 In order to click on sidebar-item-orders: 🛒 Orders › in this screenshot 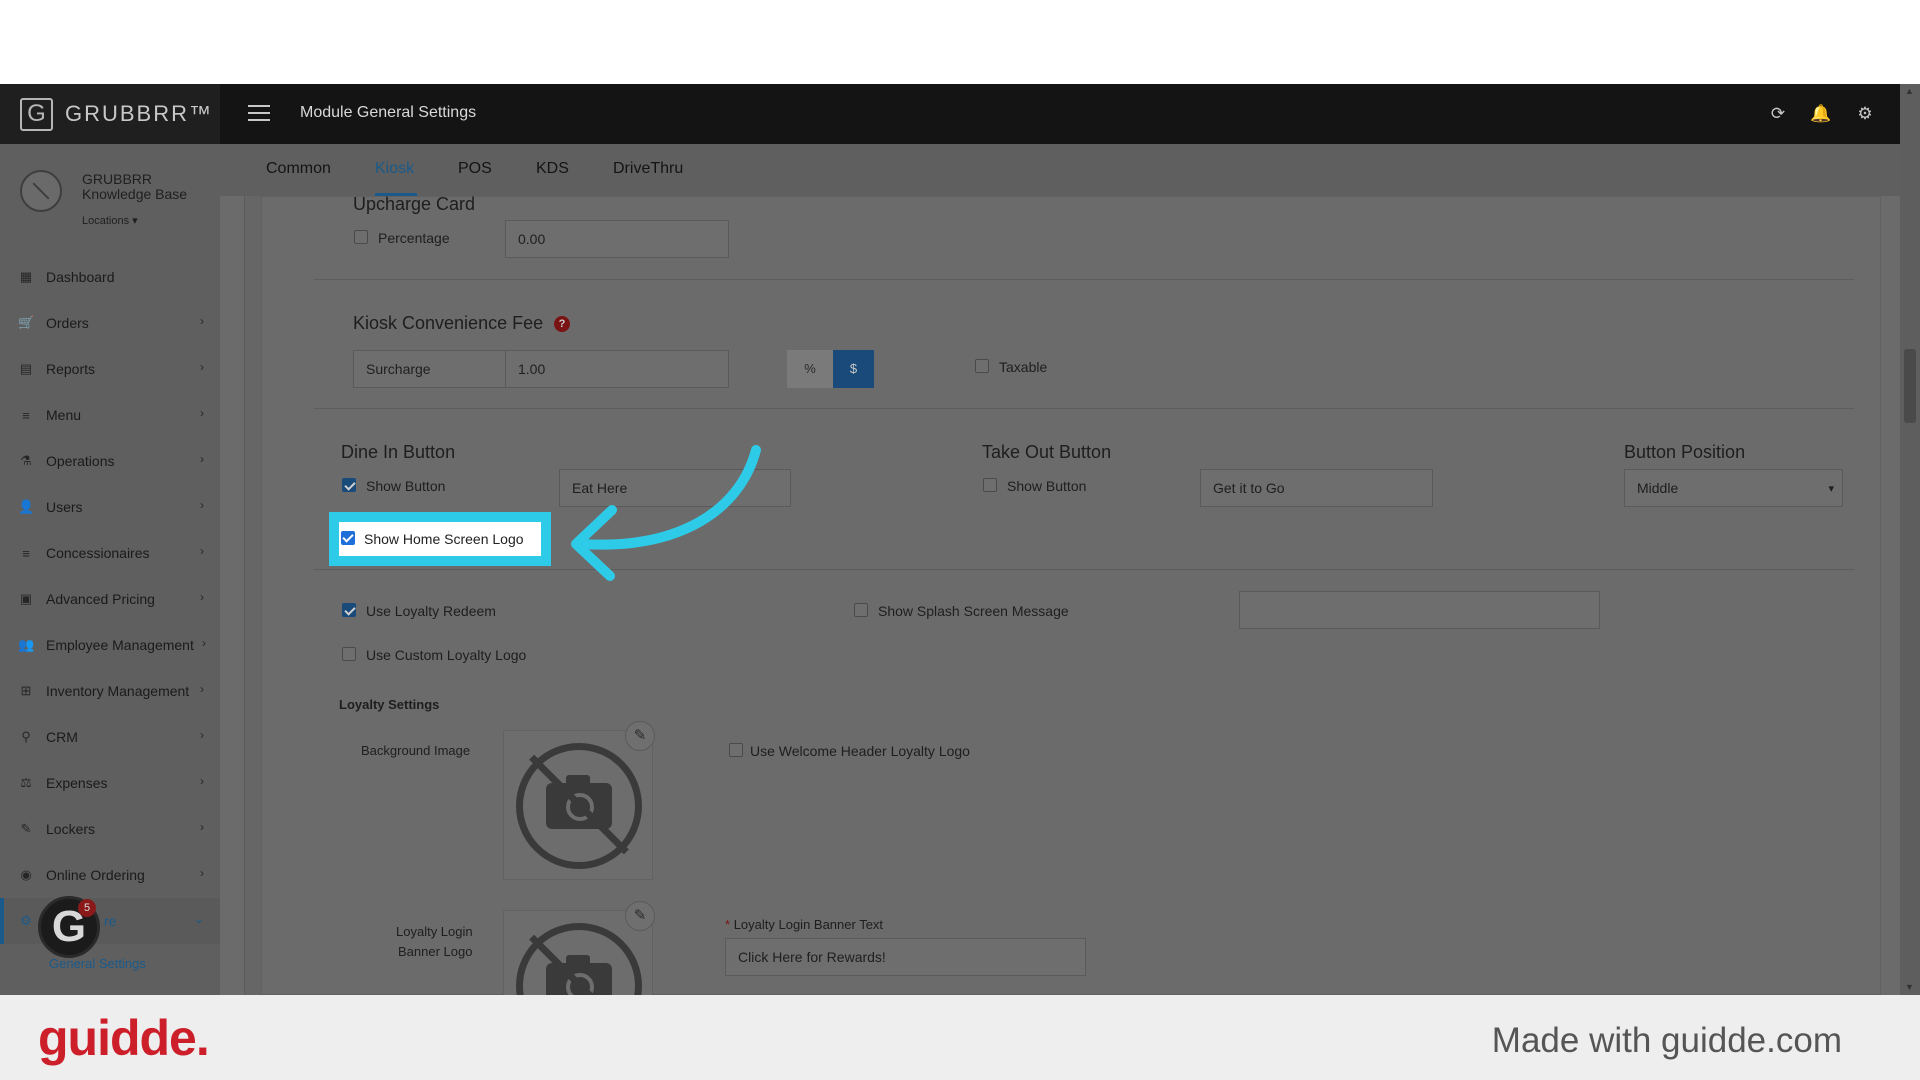, I will do `click(110, 323)`.